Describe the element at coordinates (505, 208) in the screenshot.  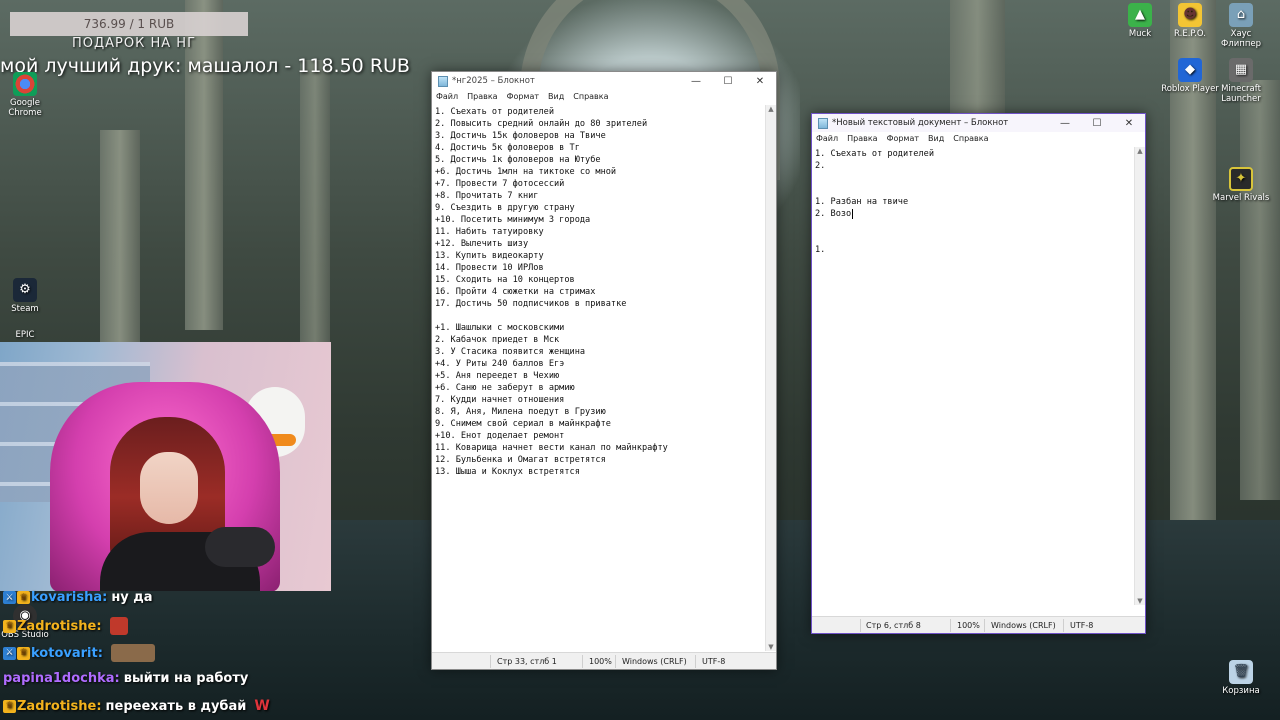
I see `text-line: 9. Съездить в другую страну` at that location.